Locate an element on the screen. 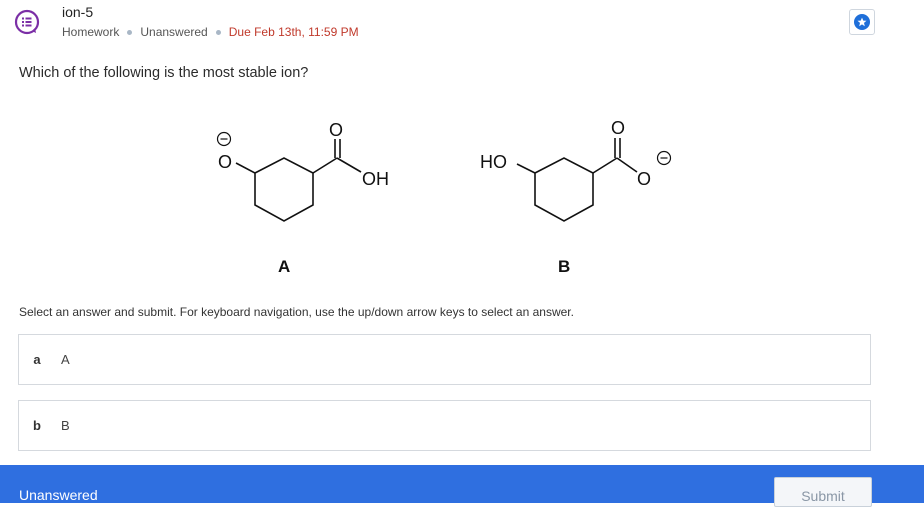 The width and height of the screenshot is (924, 507). choice-letter: a is located at coordinates (37, 359).